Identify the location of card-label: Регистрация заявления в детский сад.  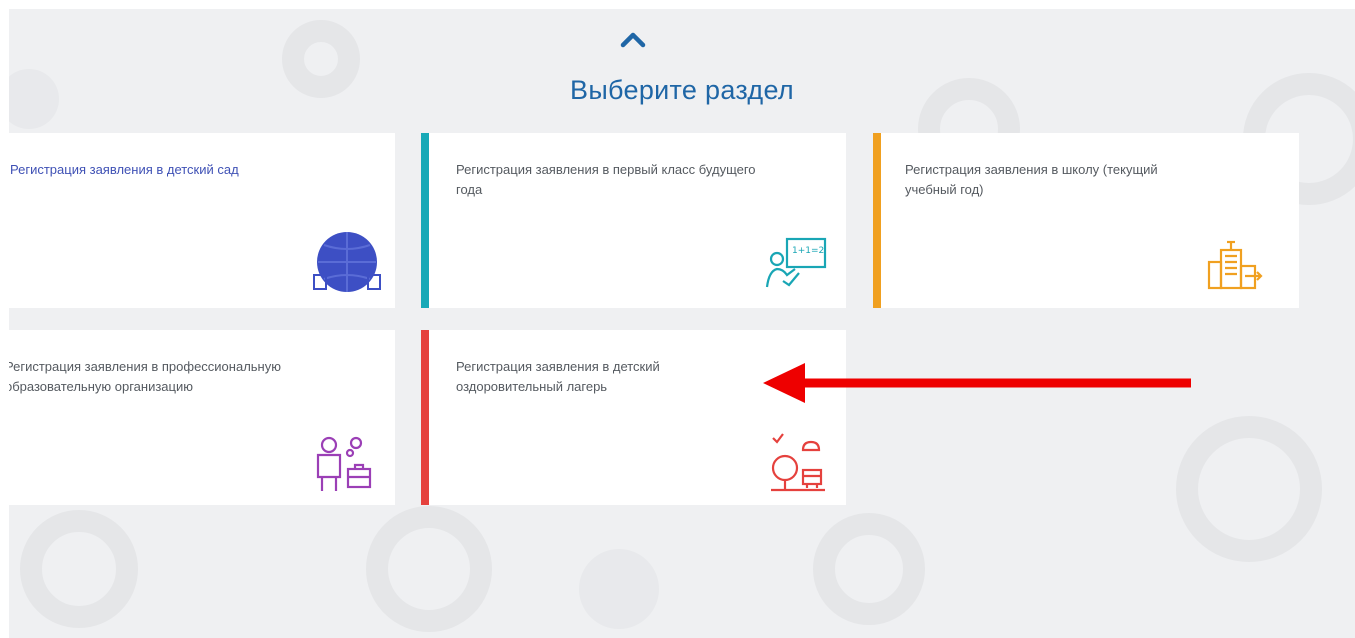
(124, 169).